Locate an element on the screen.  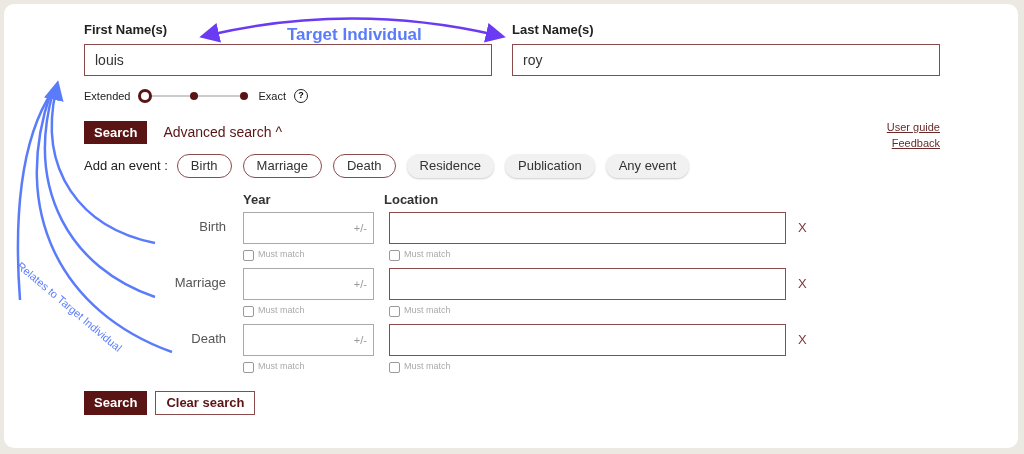
column-header: Location is located at coordinates (411, 200).